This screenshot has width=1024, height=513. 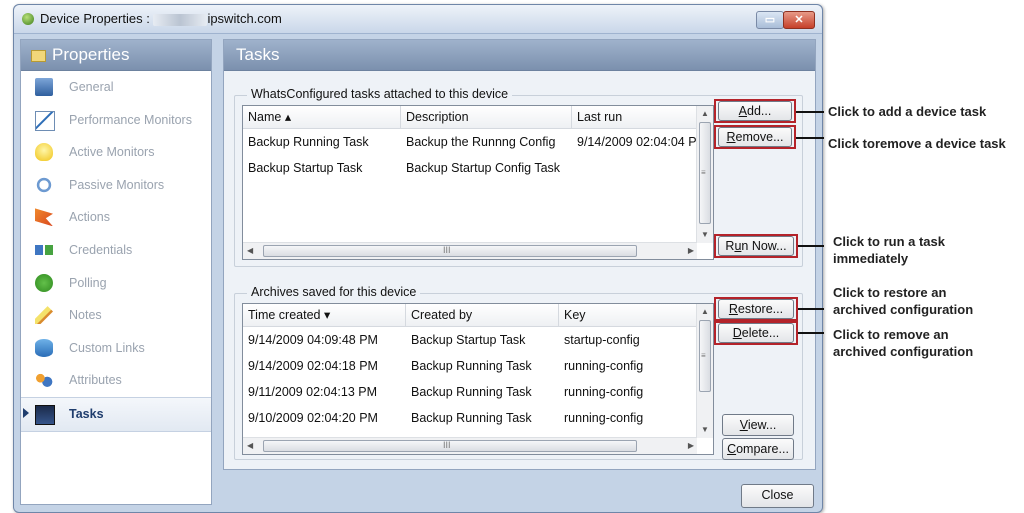 I want to click on column-header-name: Name ▴, so click(x=322, y=117).